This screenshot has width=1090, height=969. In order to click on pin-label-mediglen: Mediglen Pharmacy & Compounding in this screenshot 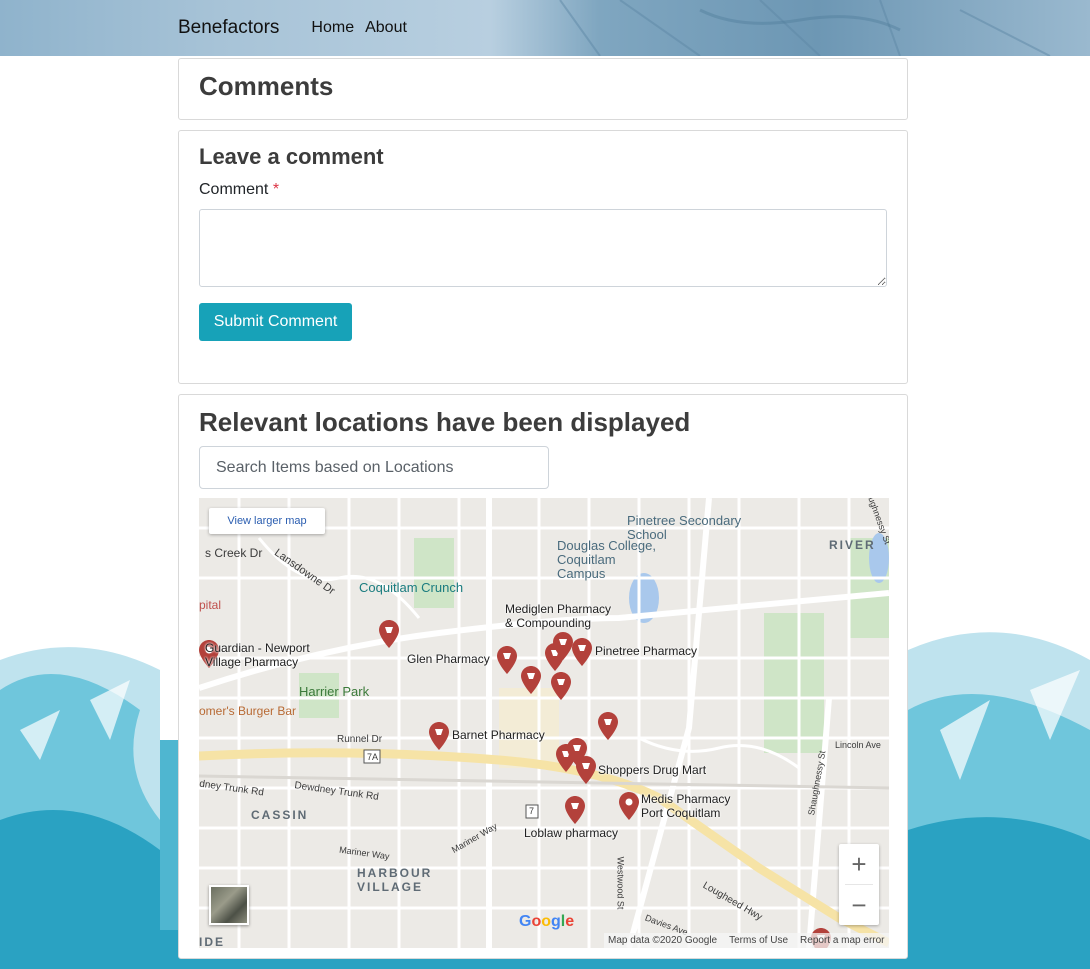, I will do `click(558, 616)`.